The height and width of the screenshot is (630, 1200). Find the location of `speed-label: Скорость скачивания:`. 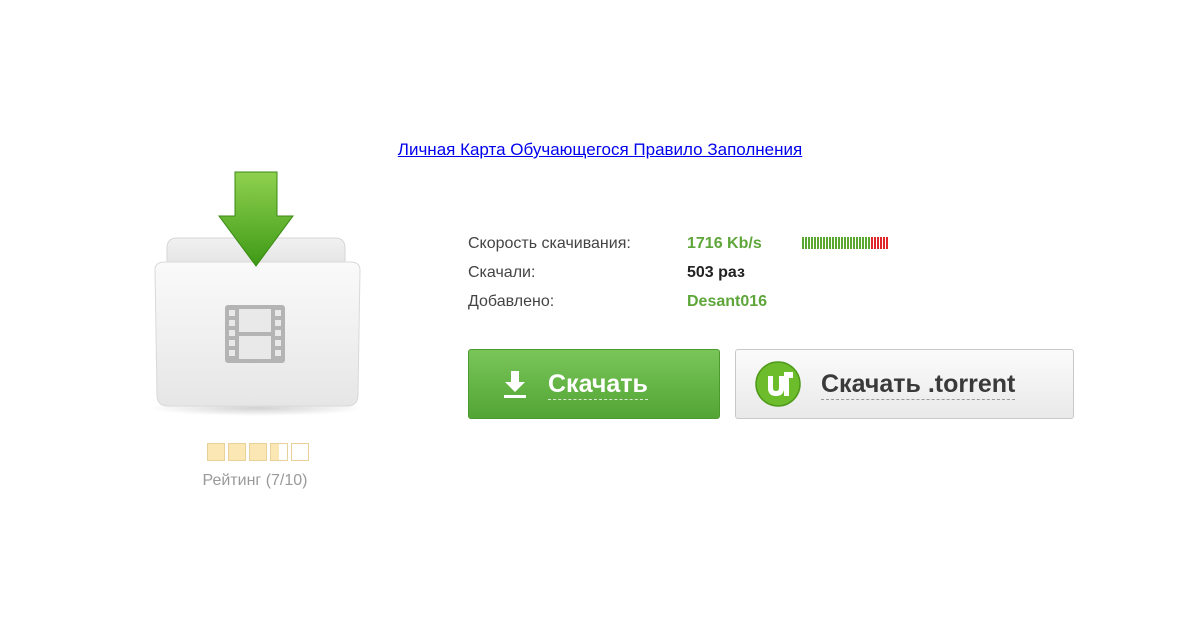

speed-label: Скорость скачивания: is located at coordinates (549, 243).